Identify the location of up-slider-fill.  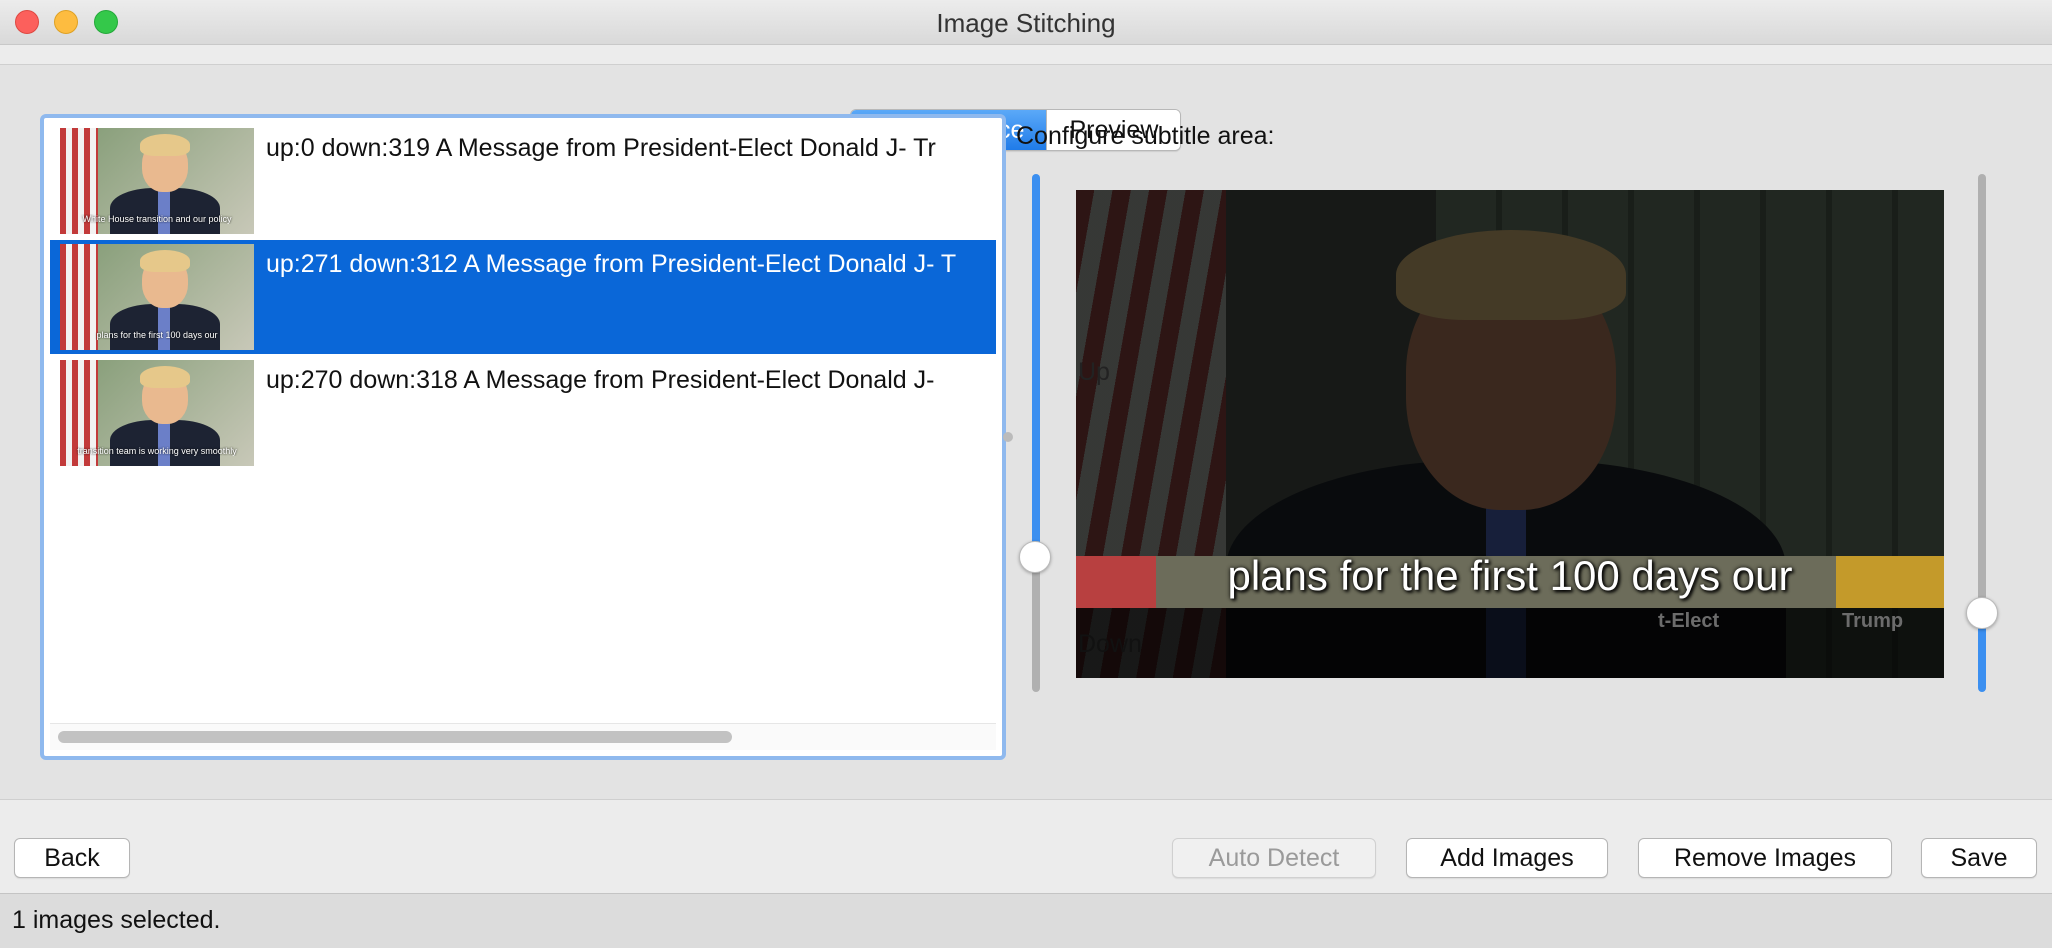
(1036, 366).